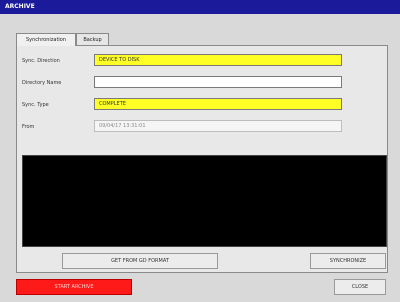 This screenshot has height=302, width=400. I want to click on start-archive-button: START ARCHIVE, so click(74, 287).